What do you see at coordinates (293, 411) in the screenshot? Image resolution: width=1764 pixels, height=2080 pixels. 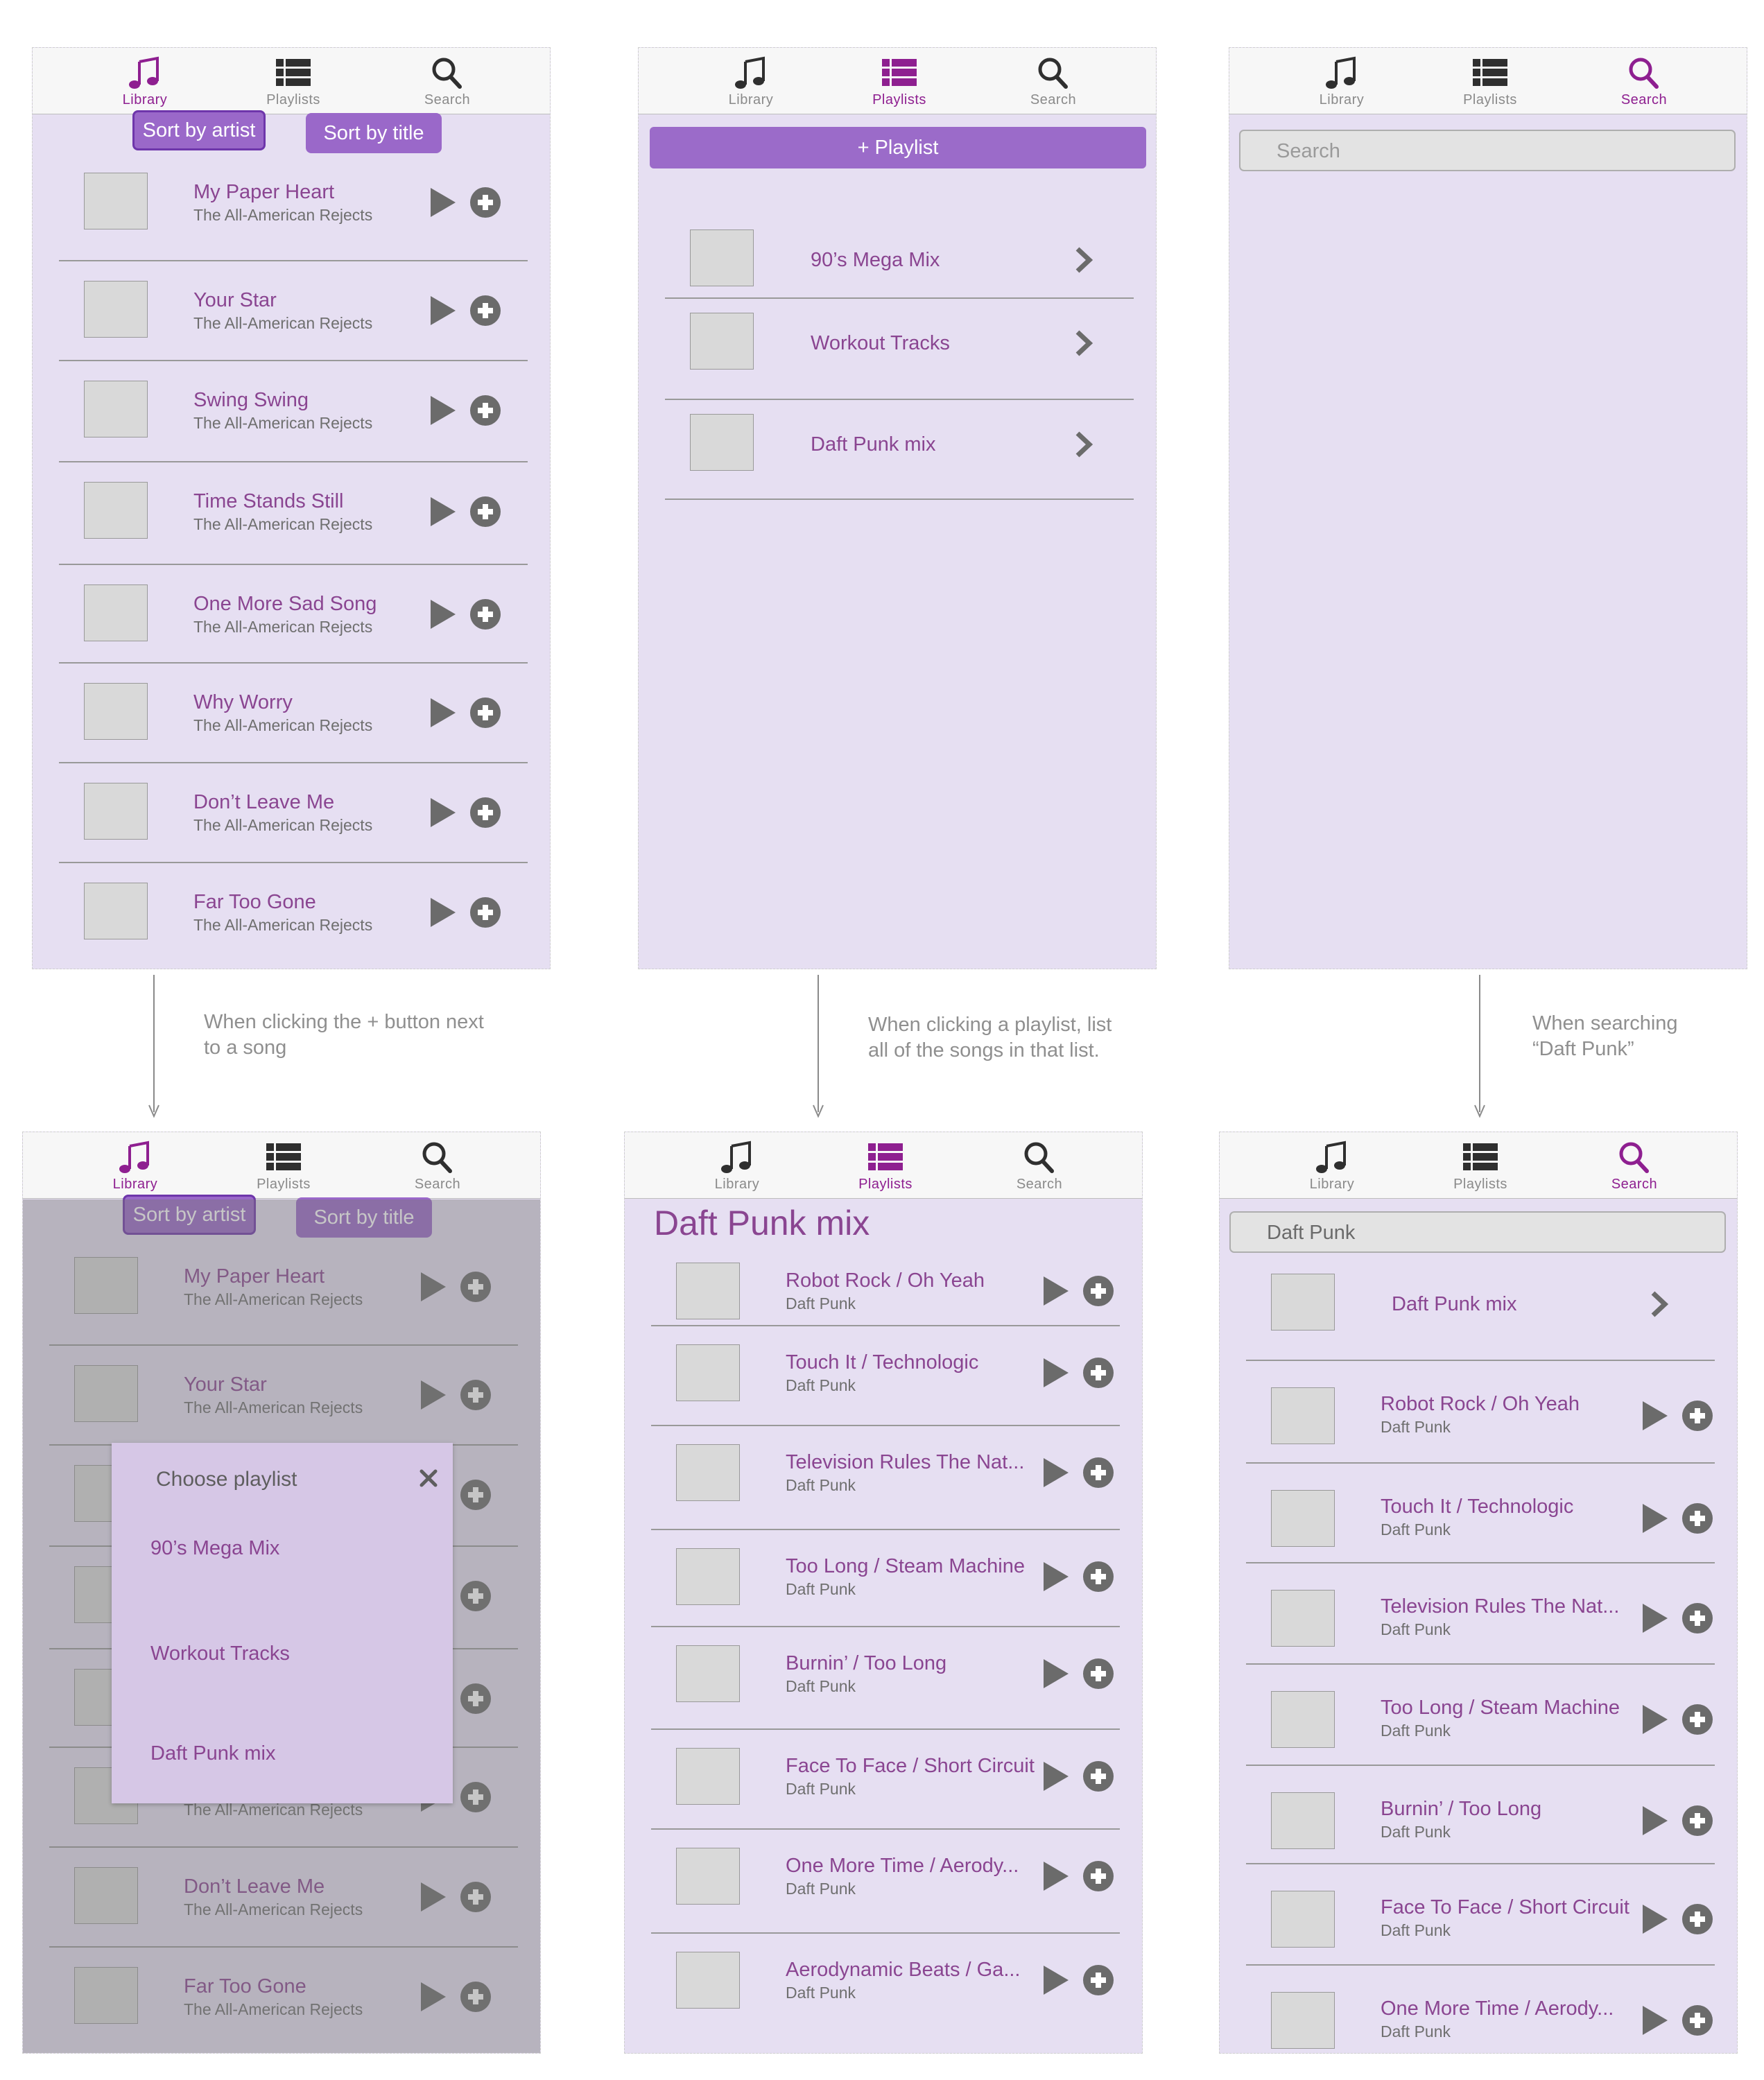 I see `song-row: Swing Swing The All-American Rejects` at bounding box center [293, 411].